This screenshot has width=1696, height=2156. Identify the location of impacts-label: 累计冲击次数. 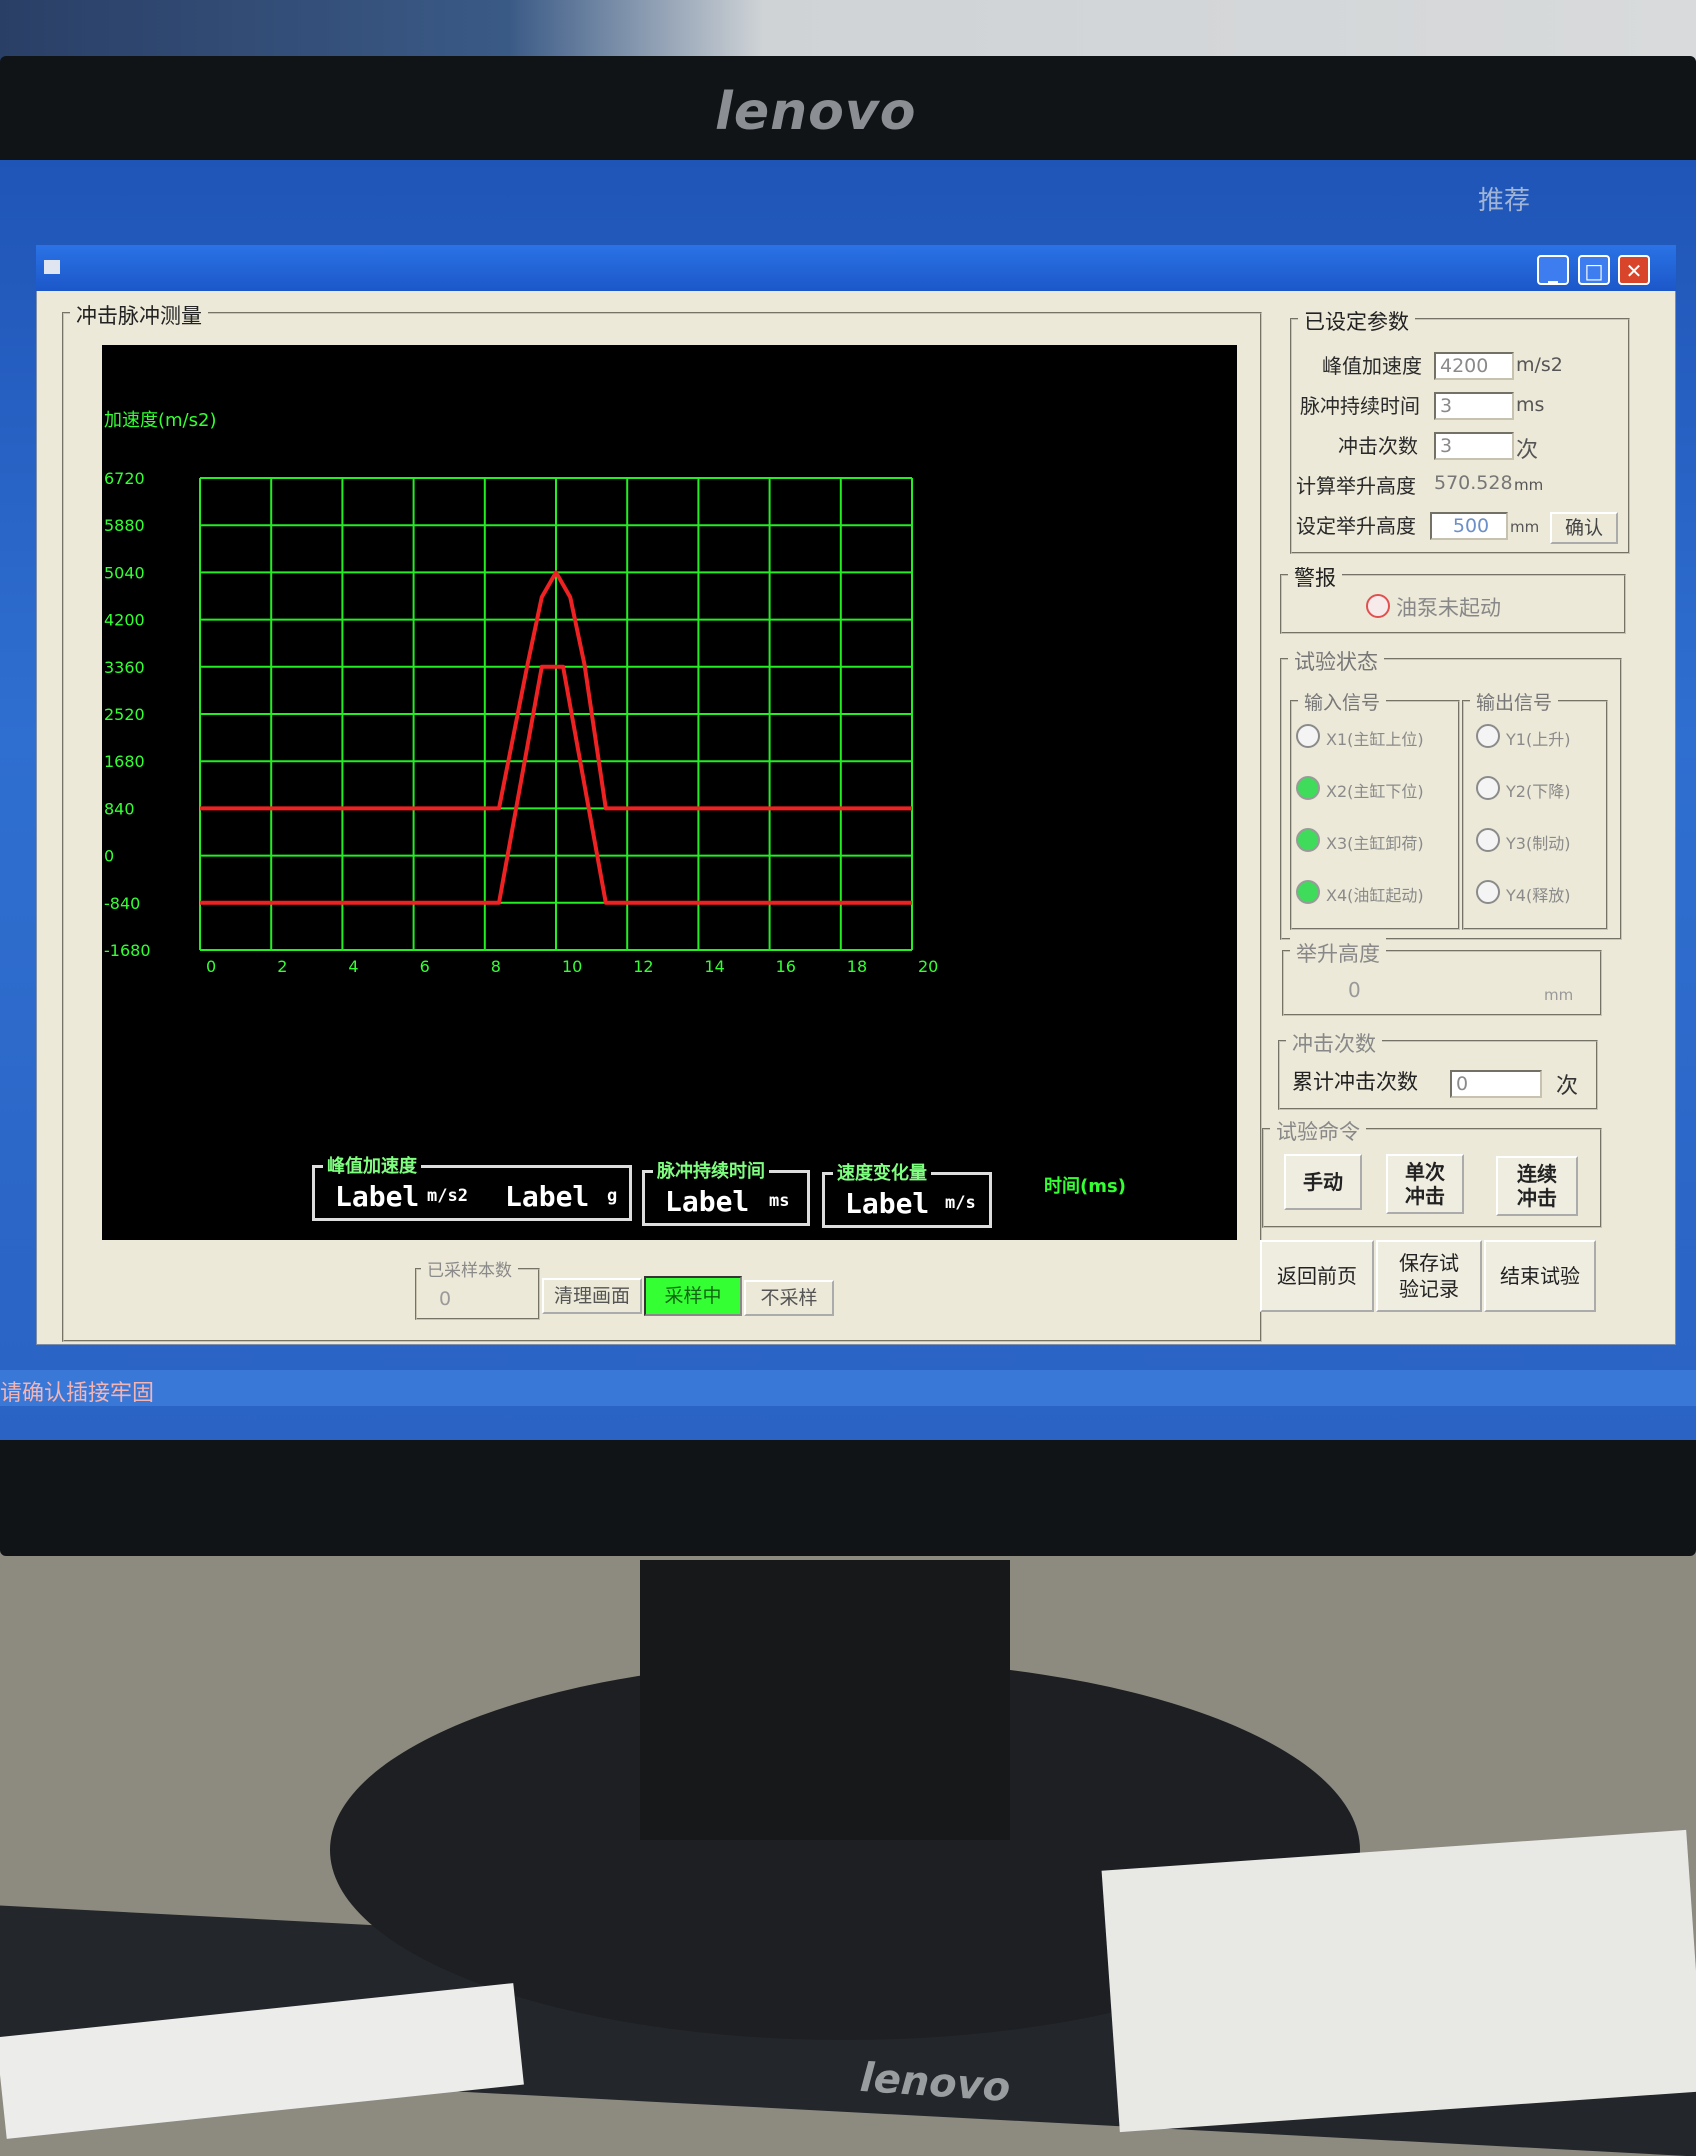
(1355, 1082).